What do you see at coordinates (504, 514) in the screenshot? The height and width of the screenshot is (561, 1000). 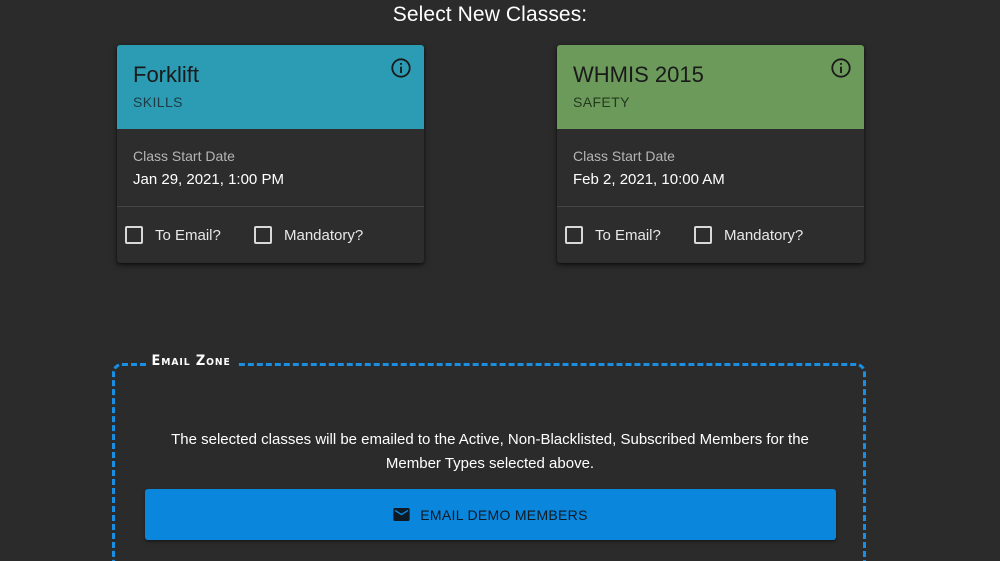 I see `email-demo-members-label: EMAIL DEMO MEMBERS` at bounding box center [504, 514].